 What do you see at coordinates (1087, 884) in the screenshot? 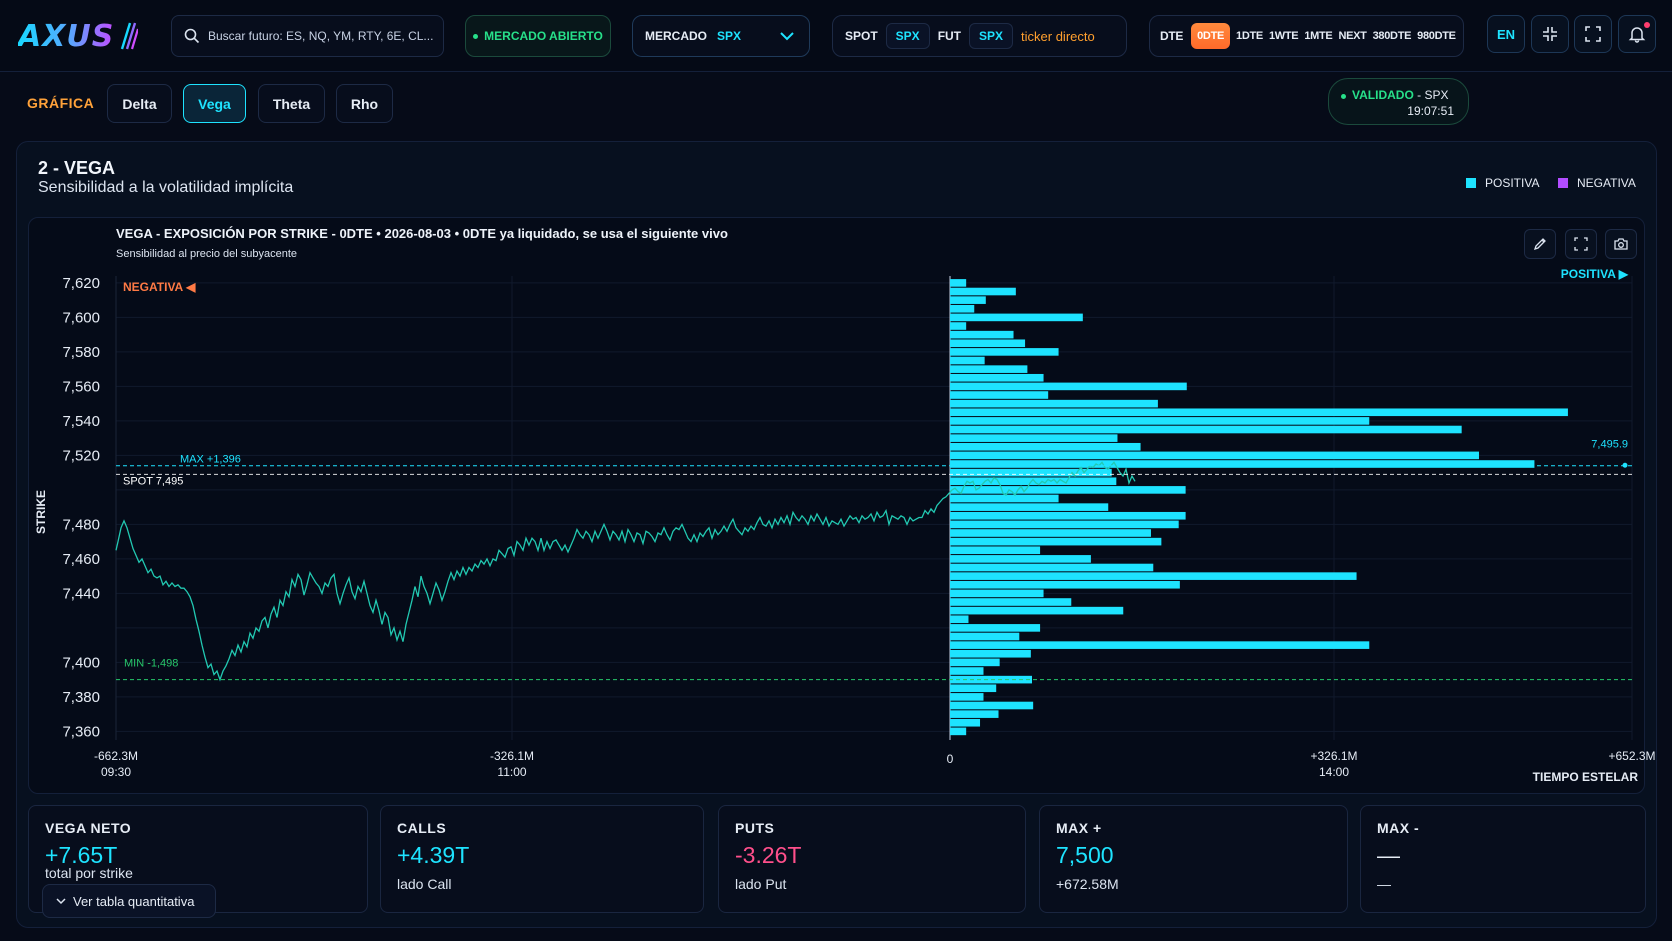
I see `stat-max-pos-sub: +672.58M` at bounding box center [1087, 884].